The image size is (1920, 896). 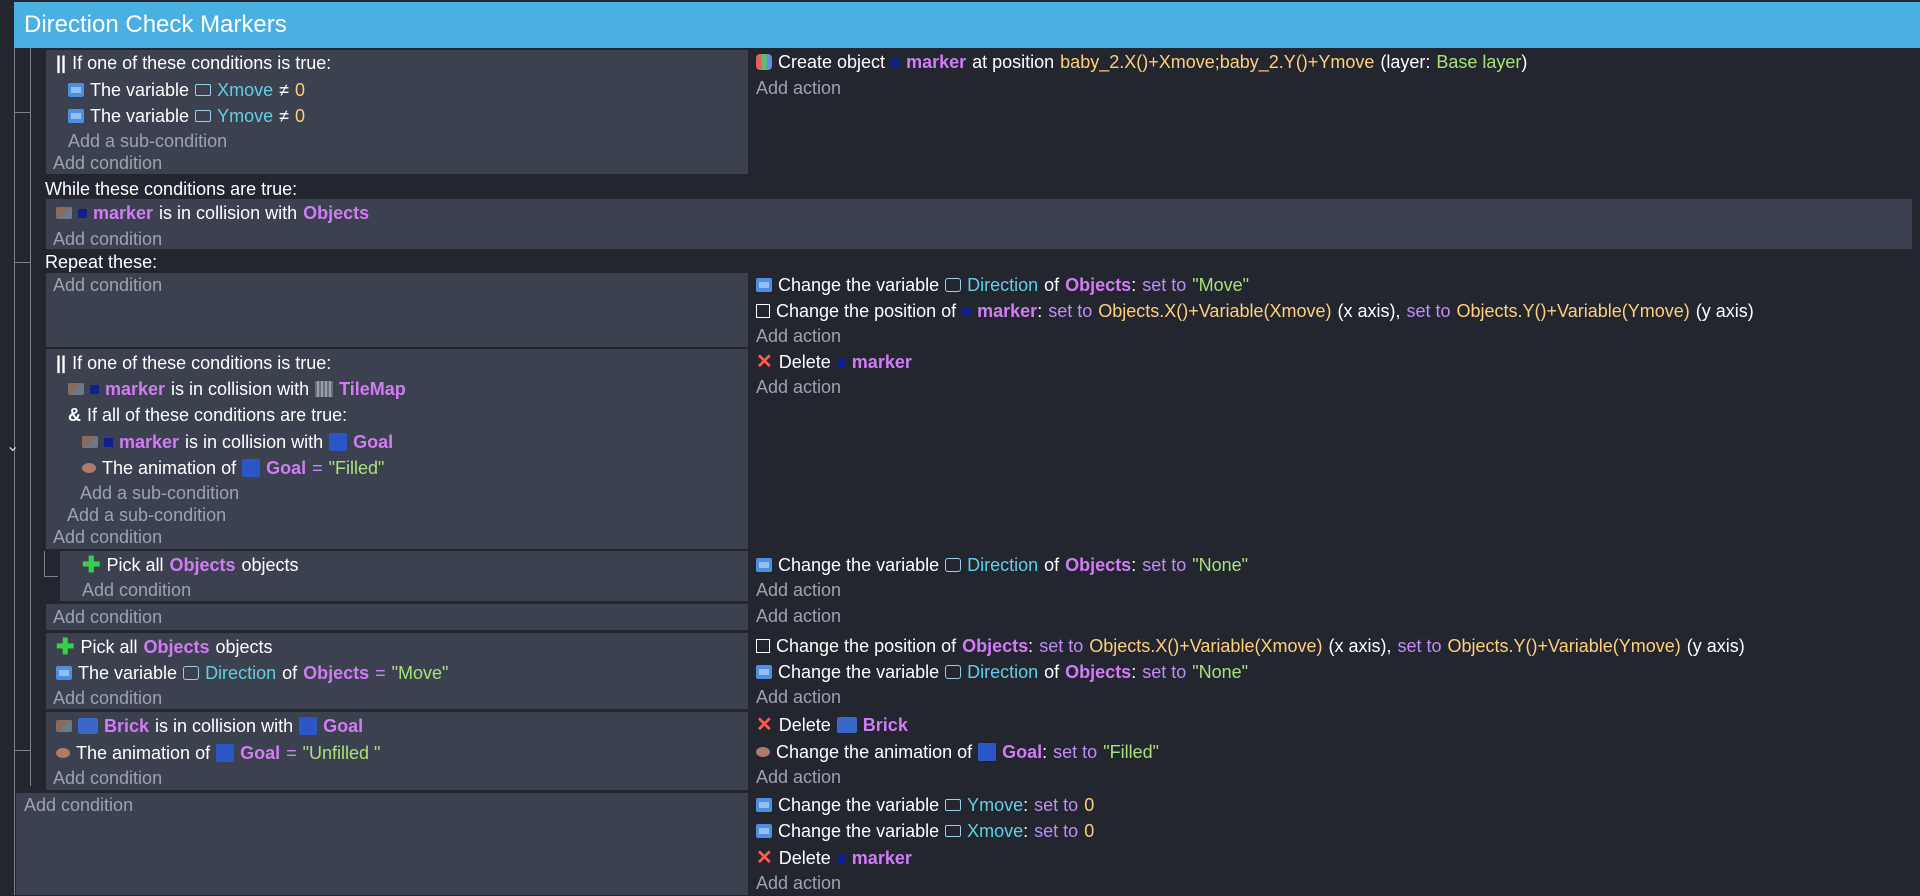 What do you see at coordinates (832, 725) in the screenshot?
I see `action-row: ✕ Delete Brick` at bounding box center [832, 725].